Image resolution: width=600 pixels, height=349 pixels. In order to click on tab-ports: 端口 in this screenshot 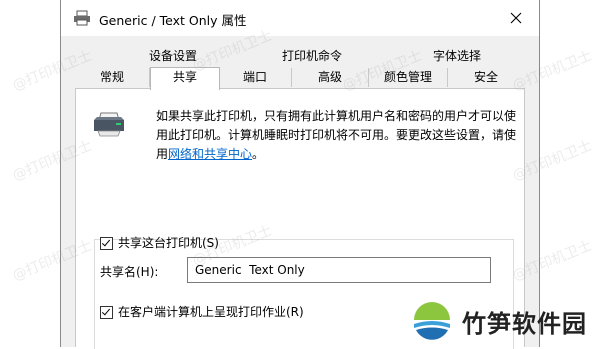, I will do `click(255, 77)`.